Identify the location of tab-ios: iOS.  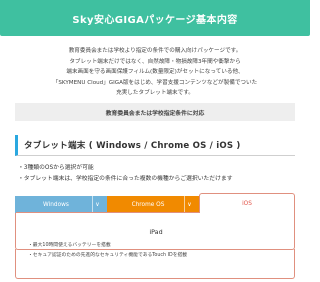
(247, 203).